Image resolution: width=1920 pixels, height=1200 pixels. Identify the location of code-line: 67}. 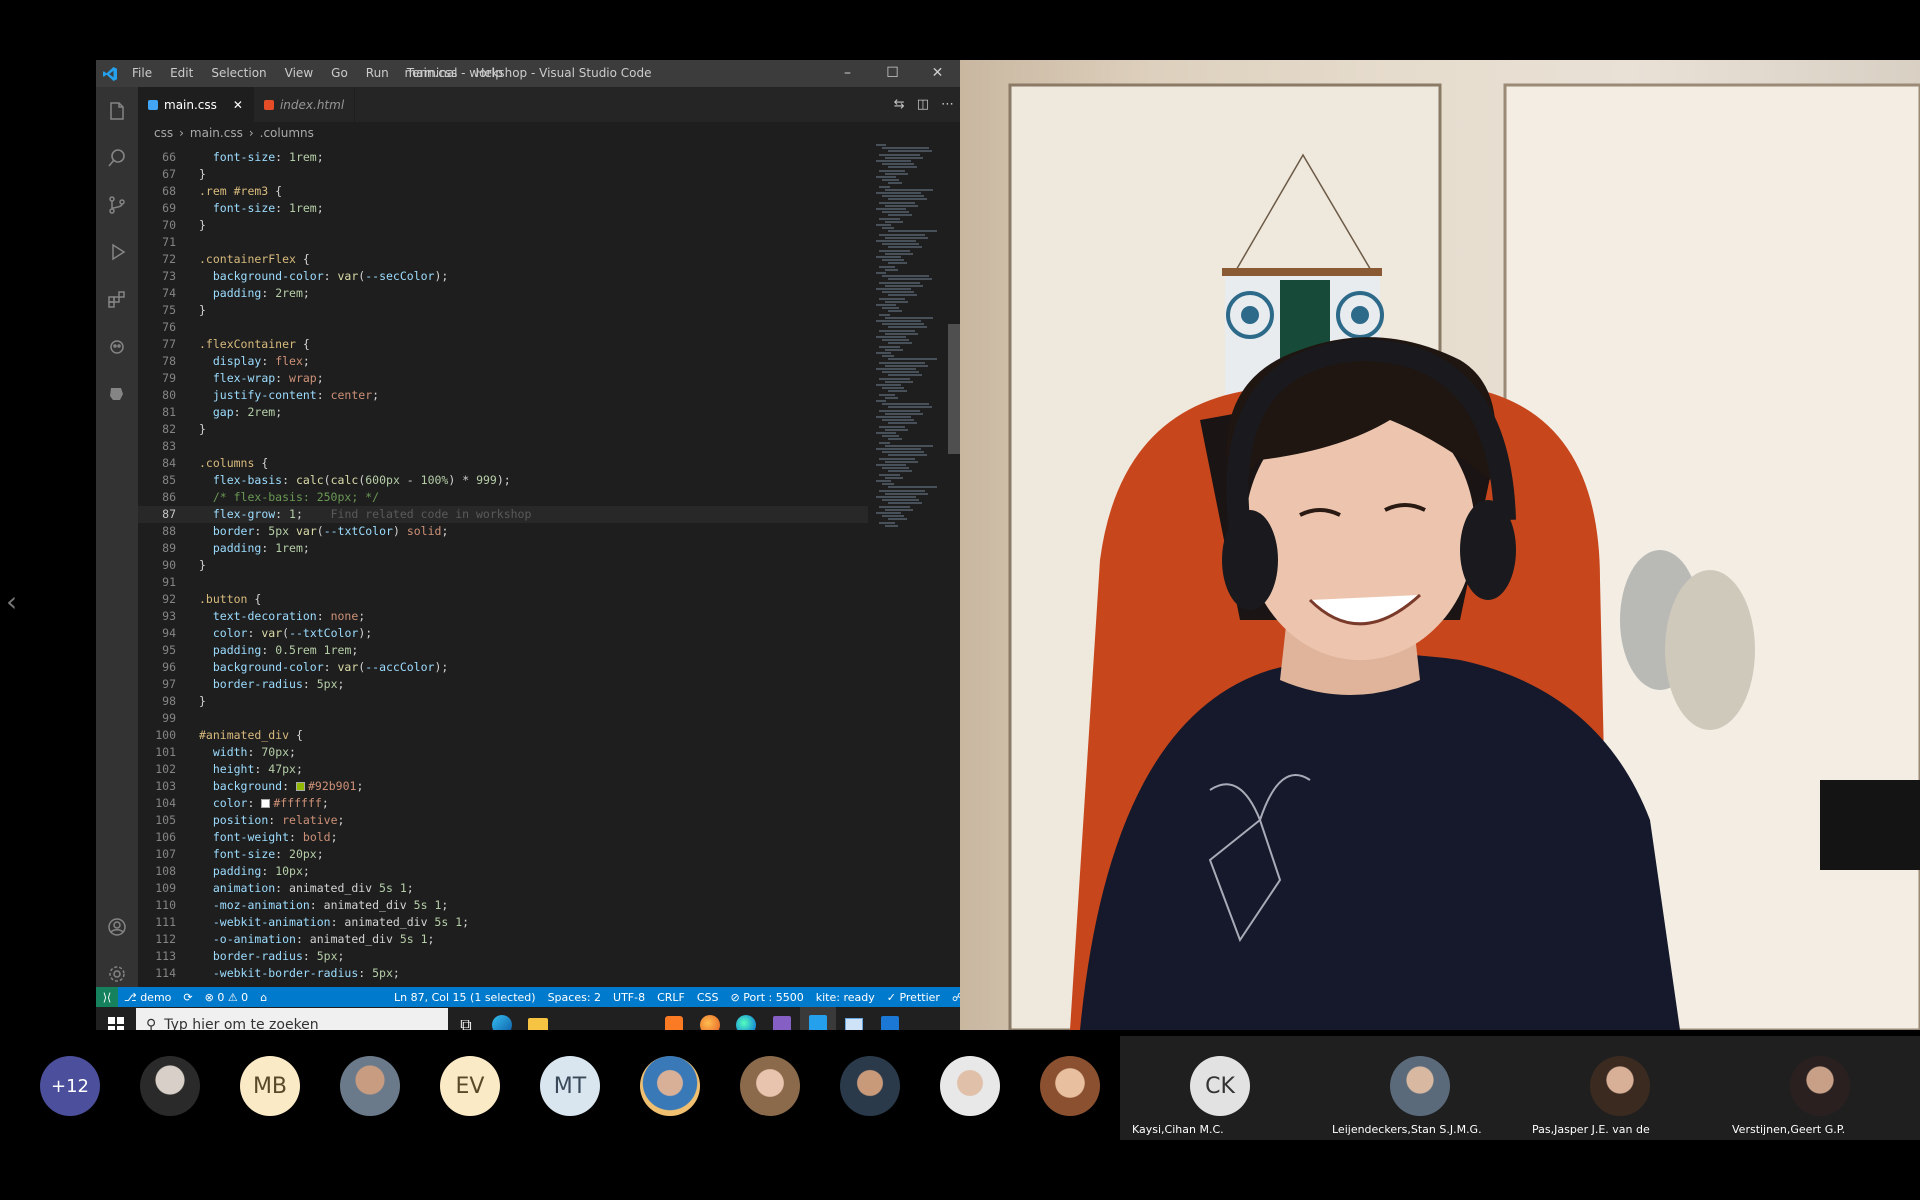
(503, 174).